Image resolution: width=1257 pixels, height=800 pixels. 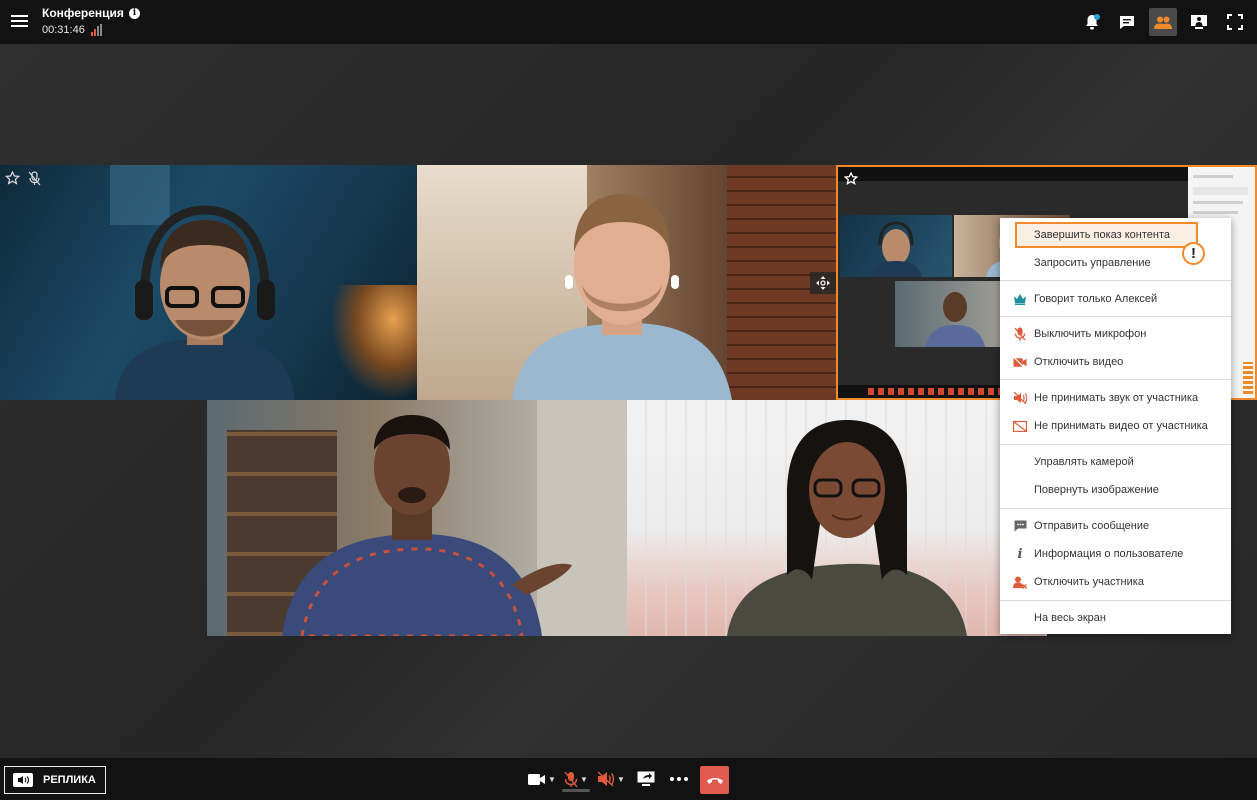 What do you see at coordinates (823, 283) in the screenshot?
I see `move-icon` at bounding box center [823, 283].